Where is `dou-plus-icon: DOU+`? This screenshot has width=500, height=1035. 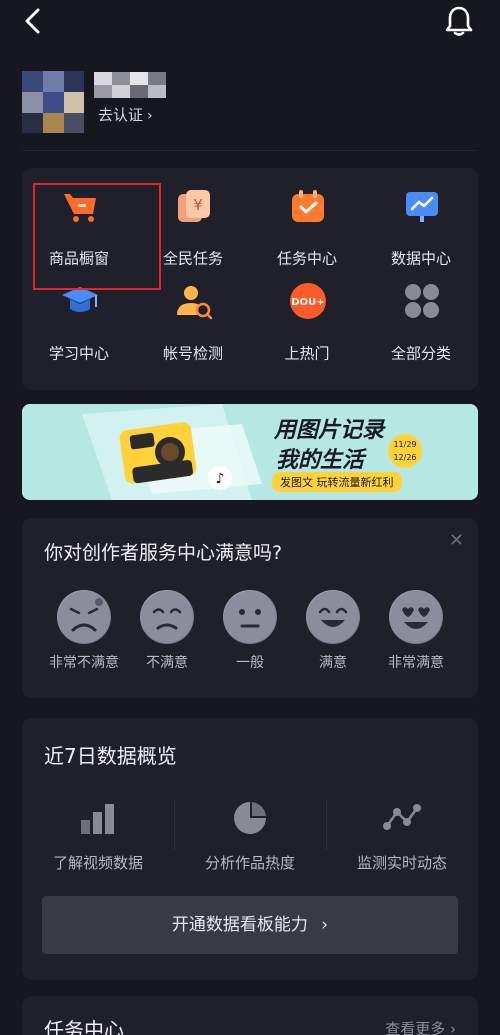 dou-plus-icon: DOU+ is located at coordinates (308, 301).